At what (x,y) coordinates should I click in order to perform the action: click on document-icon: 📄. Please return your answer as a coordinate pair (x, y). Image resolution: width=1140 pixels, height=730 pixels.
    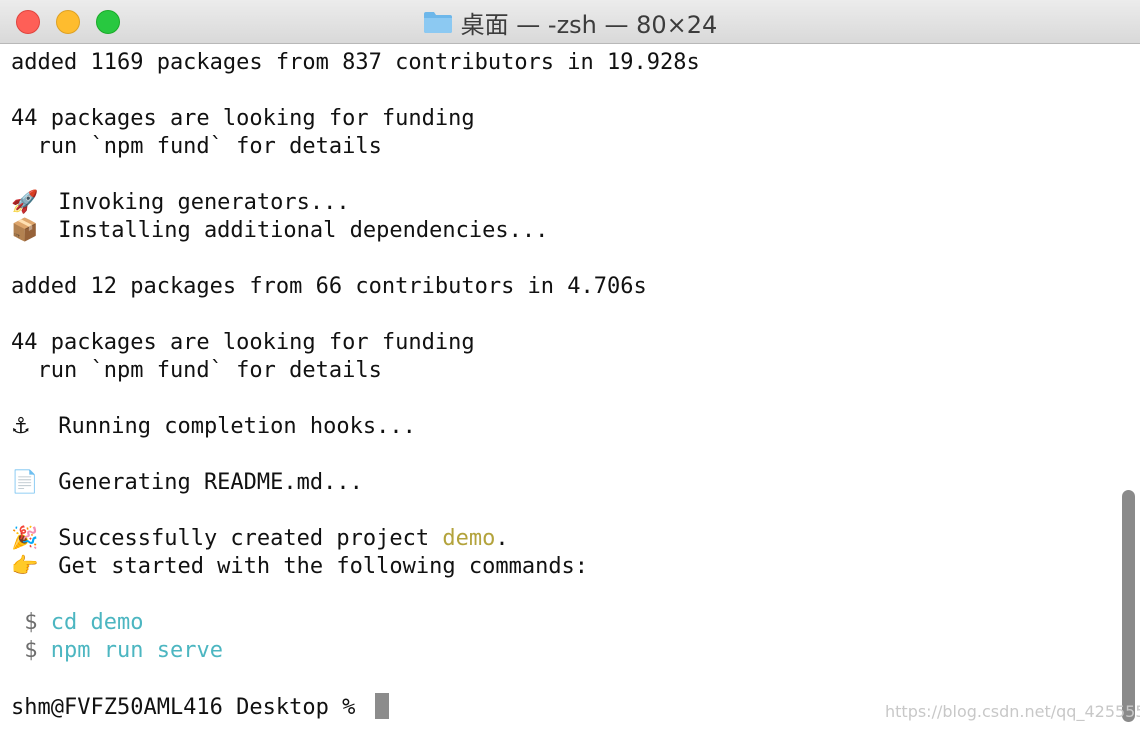
    Looking at the image, I should click on (25, 482).